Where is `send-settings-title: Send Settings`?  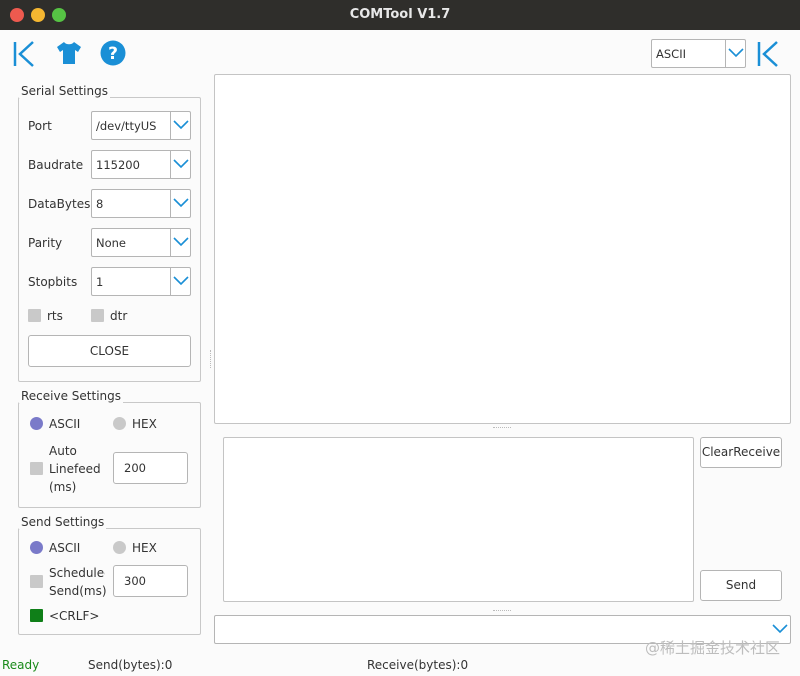 send-settings-title: Send Settings is located at coordinates (63, 522).